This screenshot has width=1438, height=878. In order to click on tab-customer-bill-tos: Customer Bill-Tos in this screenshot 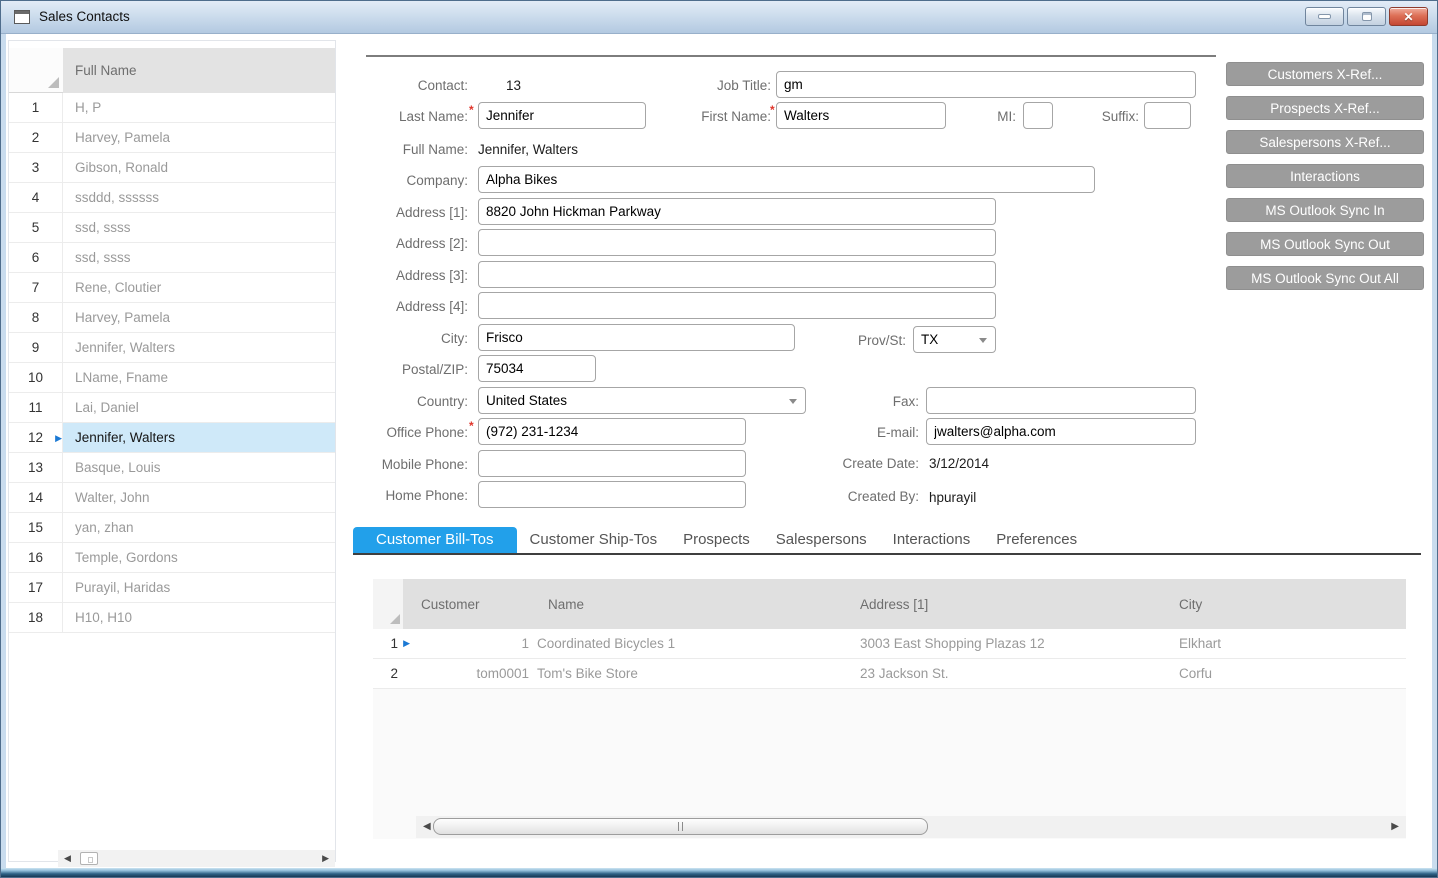, I will do `click(435, 540)`.